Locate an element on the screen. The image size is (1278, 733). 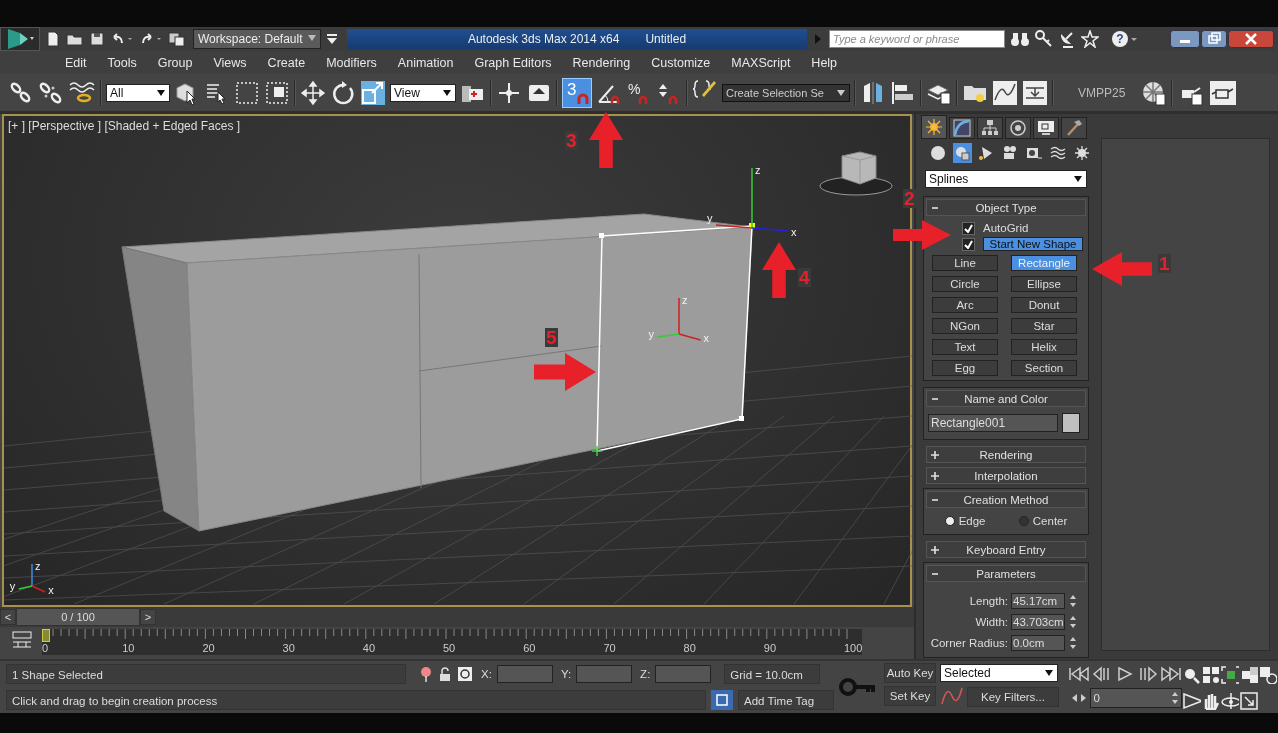
menu-item: Group is located at coordinates (175, 62).